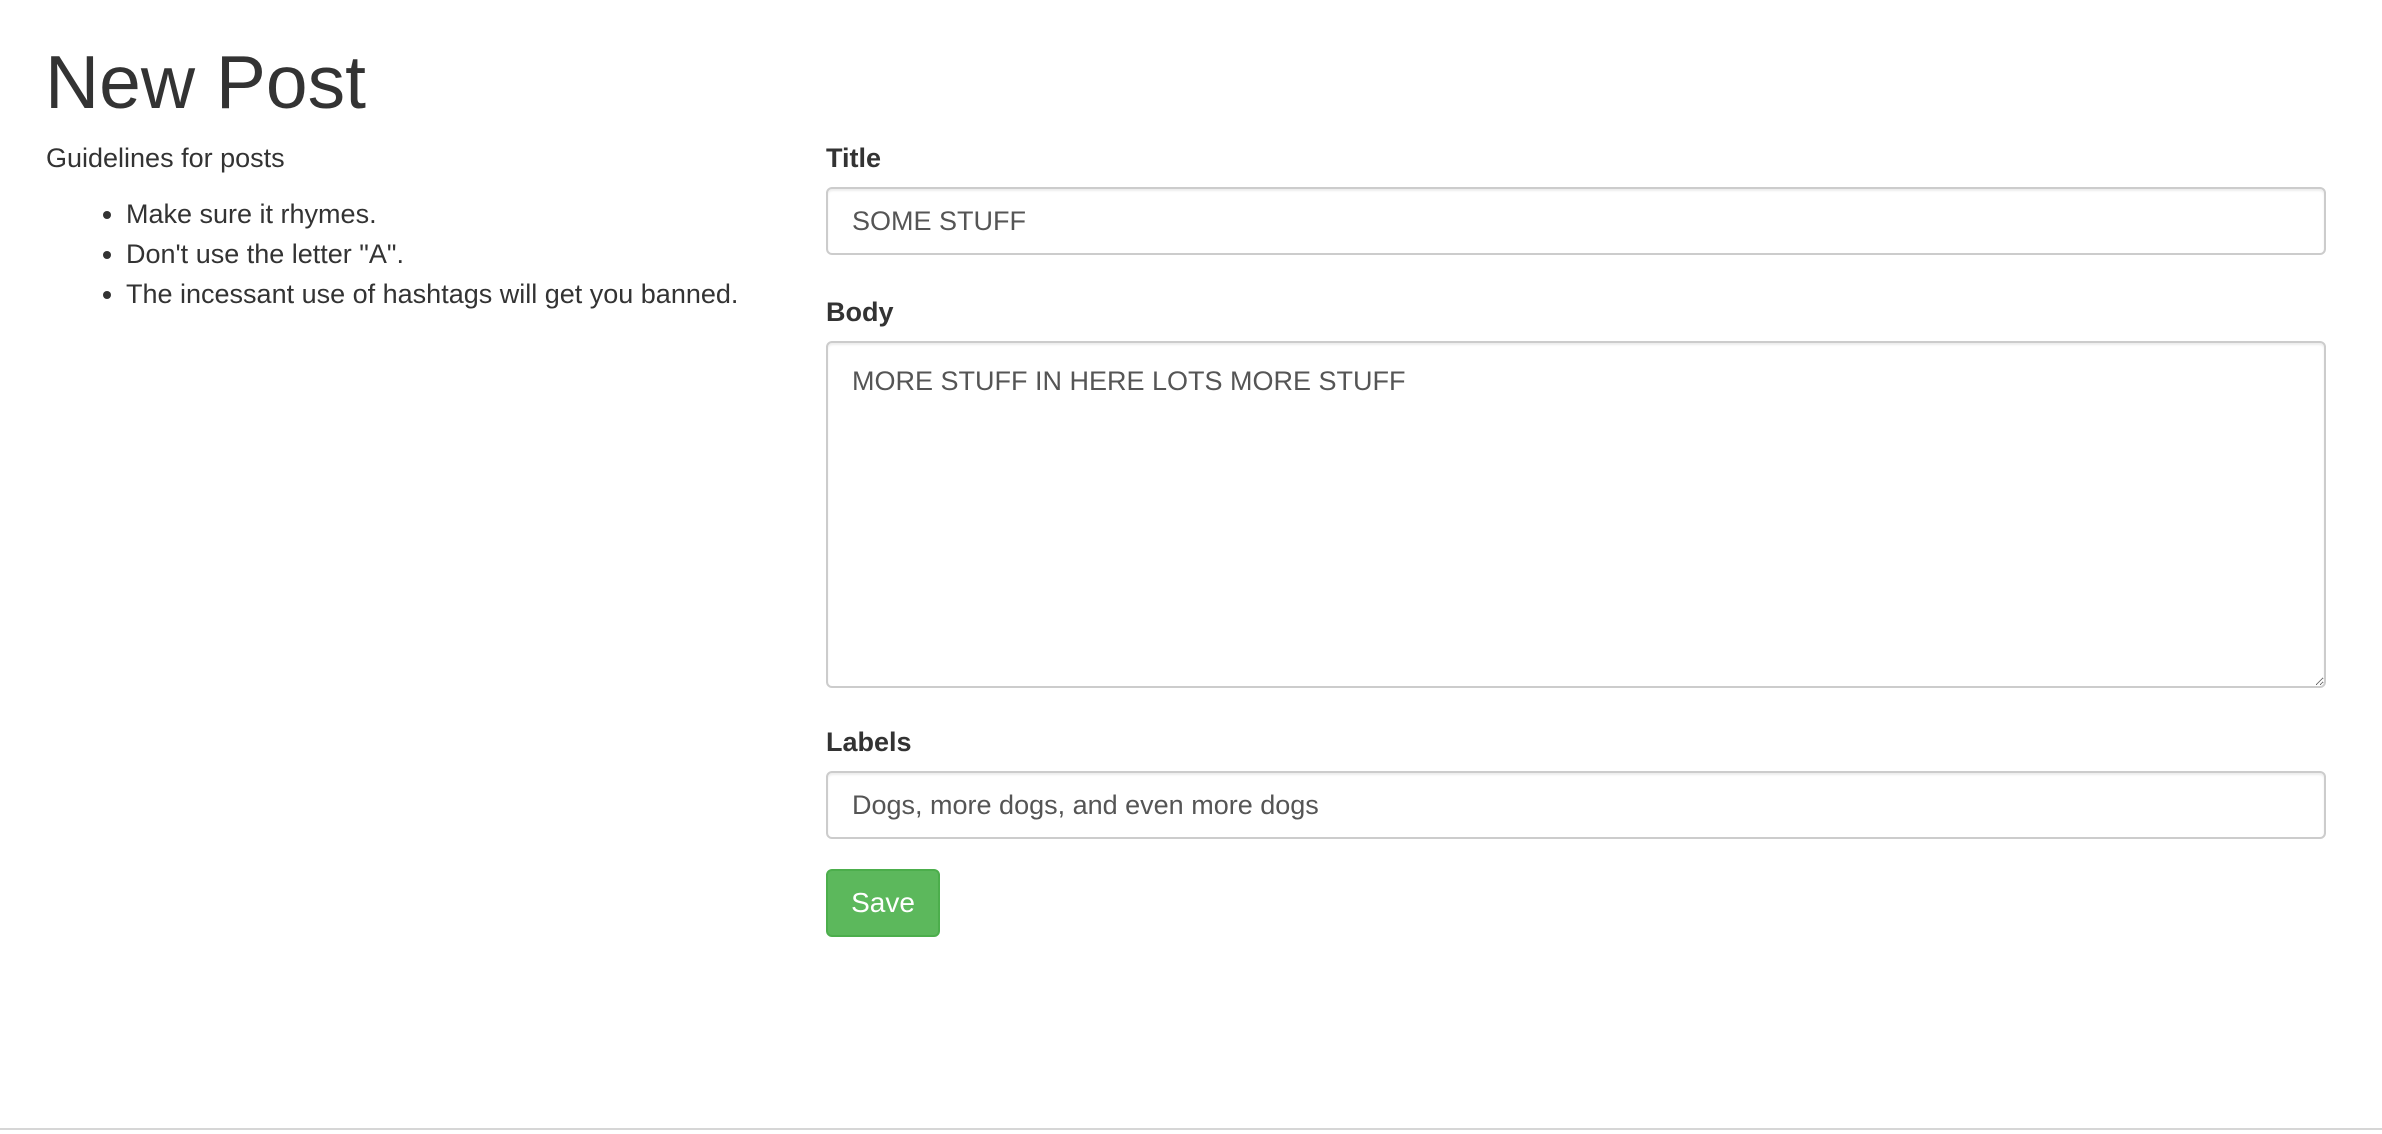 The width and height of the screenshot is (2382, 1134). What do you see at coordinates (860, 312) in the screenshot?
I see `body-label: Body` at bounding box center [860, 312].